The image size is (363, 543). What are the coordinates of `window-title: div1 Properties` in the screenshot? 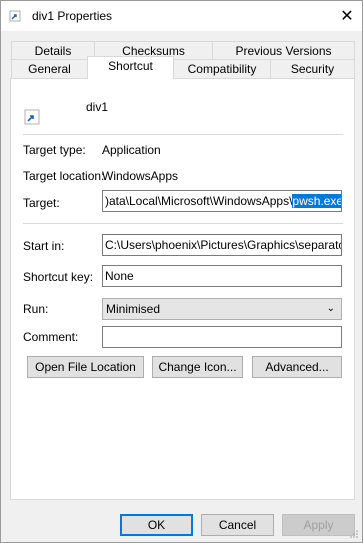 It's located at (72, 16).